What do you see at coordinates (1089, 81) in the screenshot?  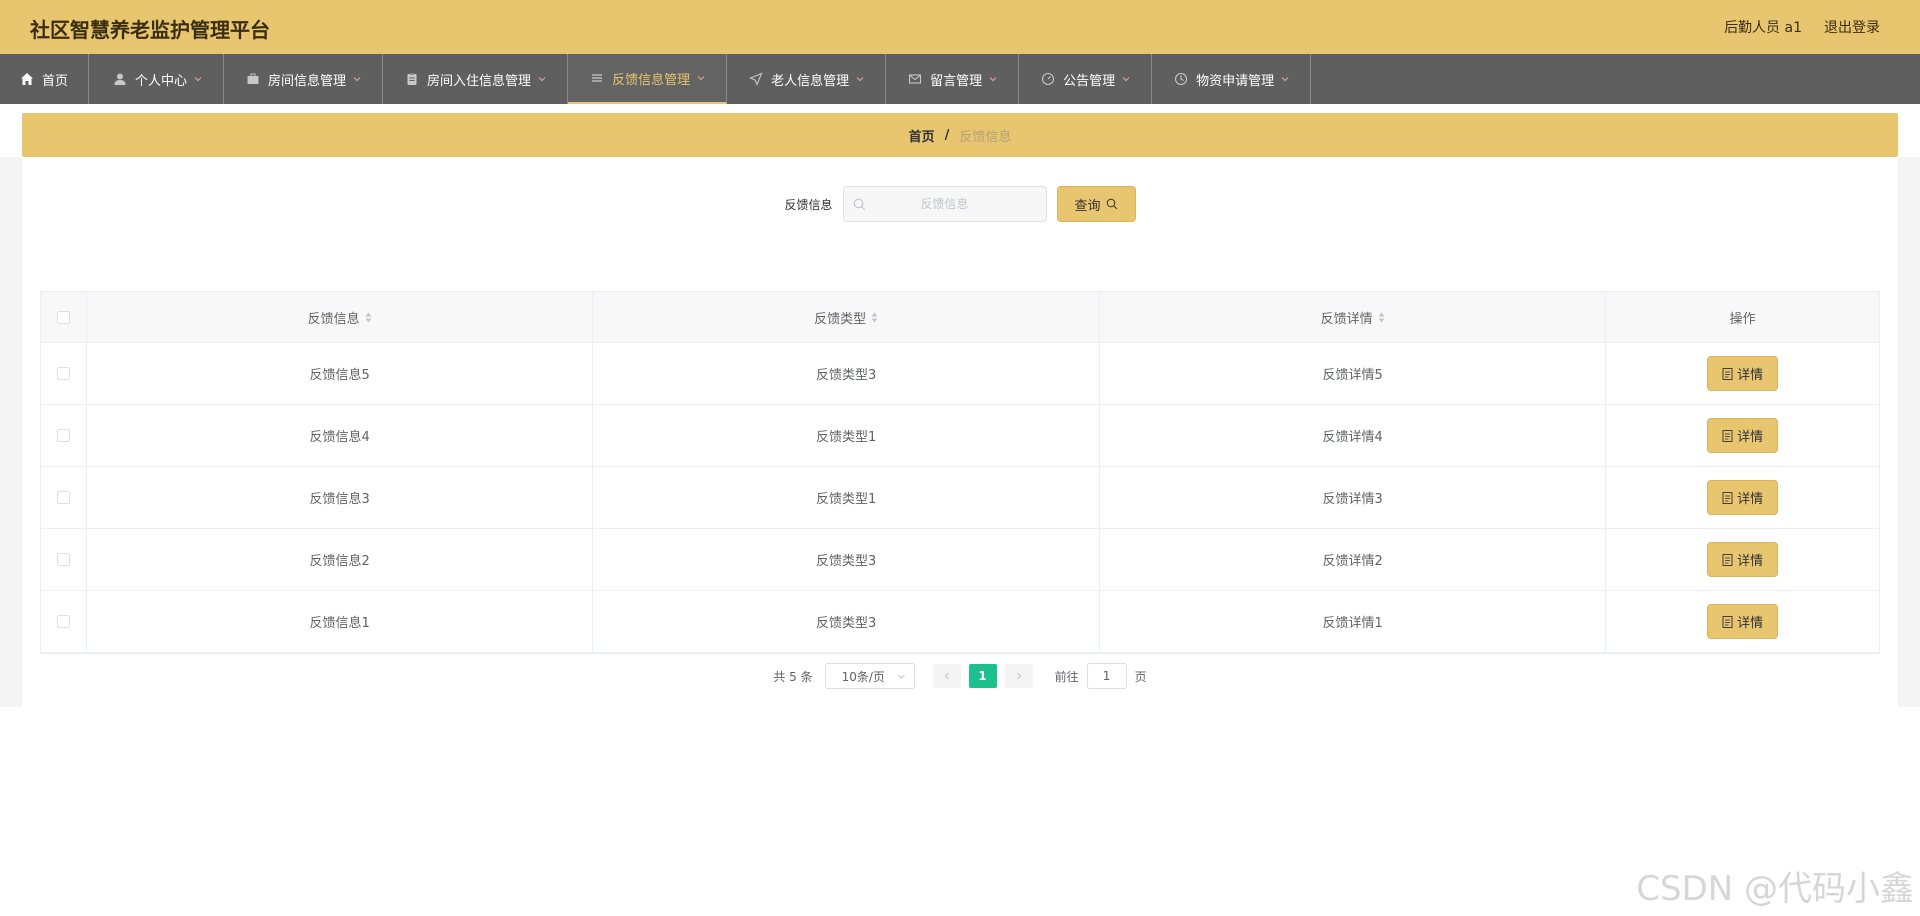 I see `nav-label: 公告管理` at bounding box center [1089, 81].